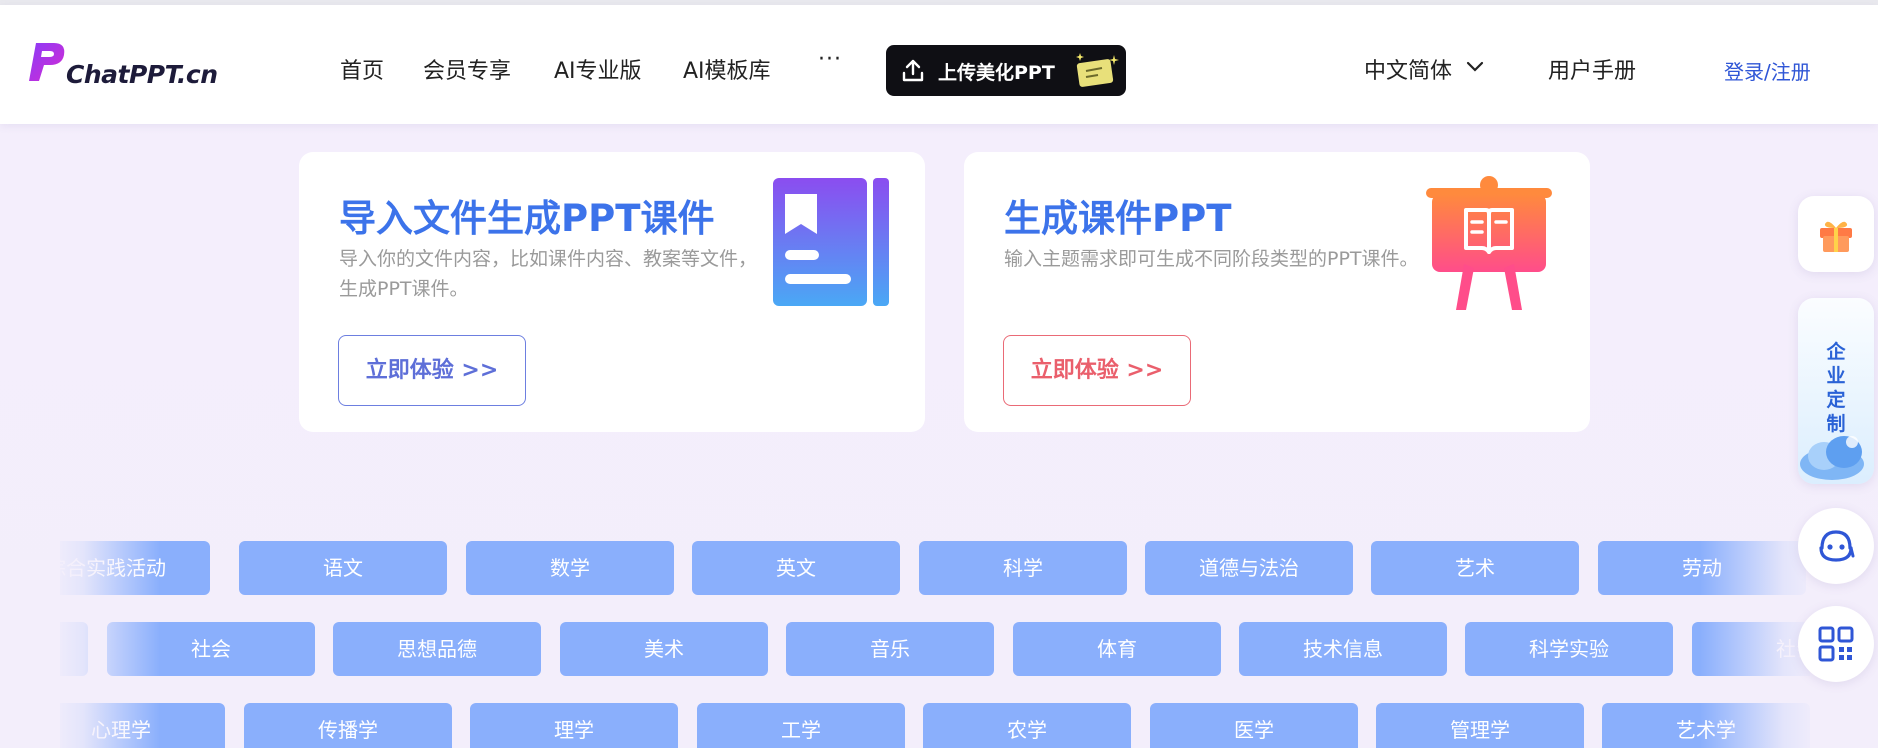 The height and width of the screenshot is (748, 1878). Describe the element at coordinates (1254, 725) in the screenshot. I see `subject-pill: 医学` at that location.